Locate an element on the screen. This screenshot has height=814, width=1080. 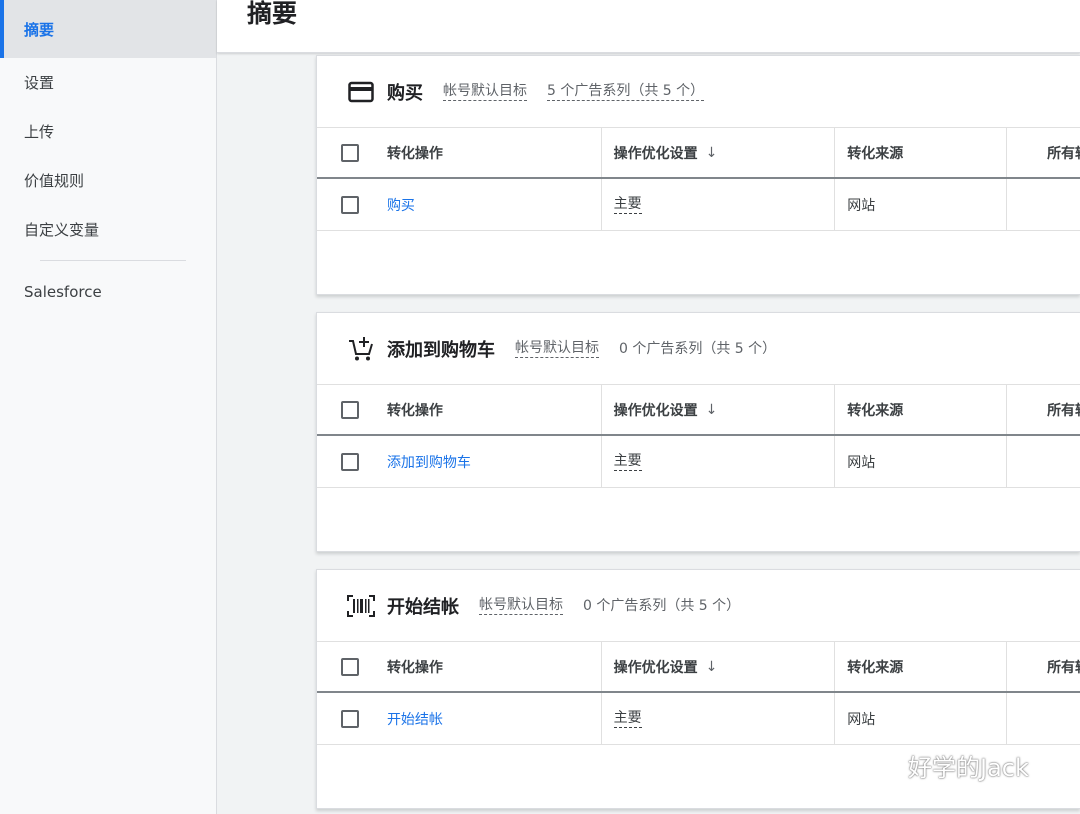
card-title: 开始结帐 is located at coordinates (423, 607).